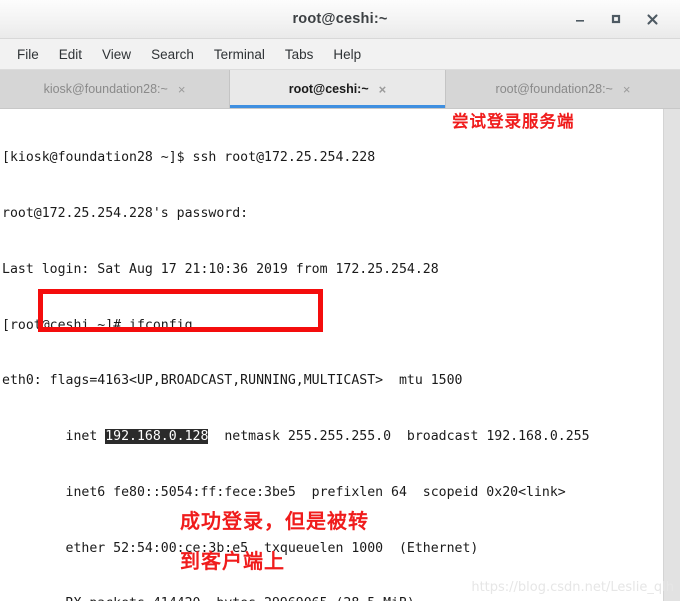  I want to click on tab-label: root@ceshi:~, so click(328, 89).